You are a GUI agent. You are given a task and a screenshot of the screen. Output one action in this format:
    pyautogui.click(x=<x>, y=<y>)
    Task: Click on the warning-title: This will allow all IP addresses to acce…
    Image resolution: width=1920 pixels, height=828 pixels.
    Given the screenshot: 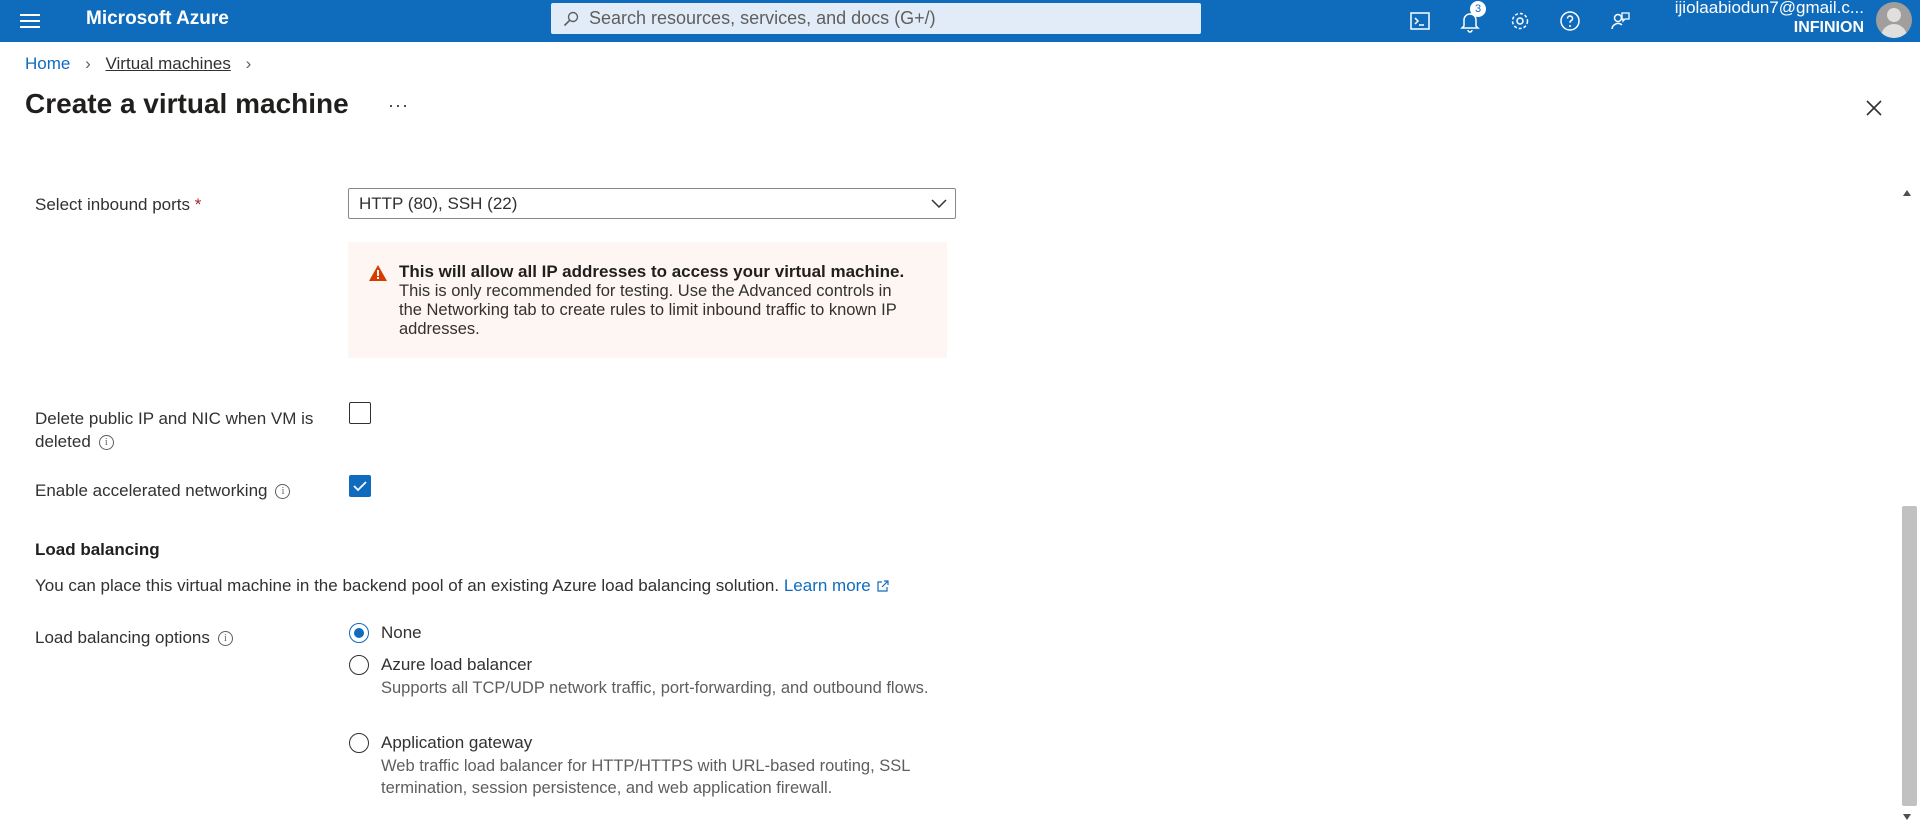 What is the action you would take?
    pyautogui.click(x=652, y=271)
    